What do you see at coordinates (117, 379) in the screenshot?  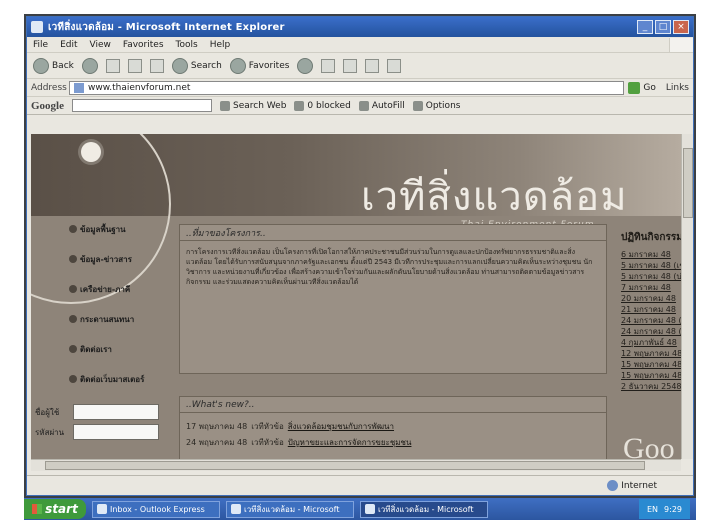 I see `nav-item-webmaster: ติดต่อเว็บมาสเตอร์` at bounding box center [117, 379].